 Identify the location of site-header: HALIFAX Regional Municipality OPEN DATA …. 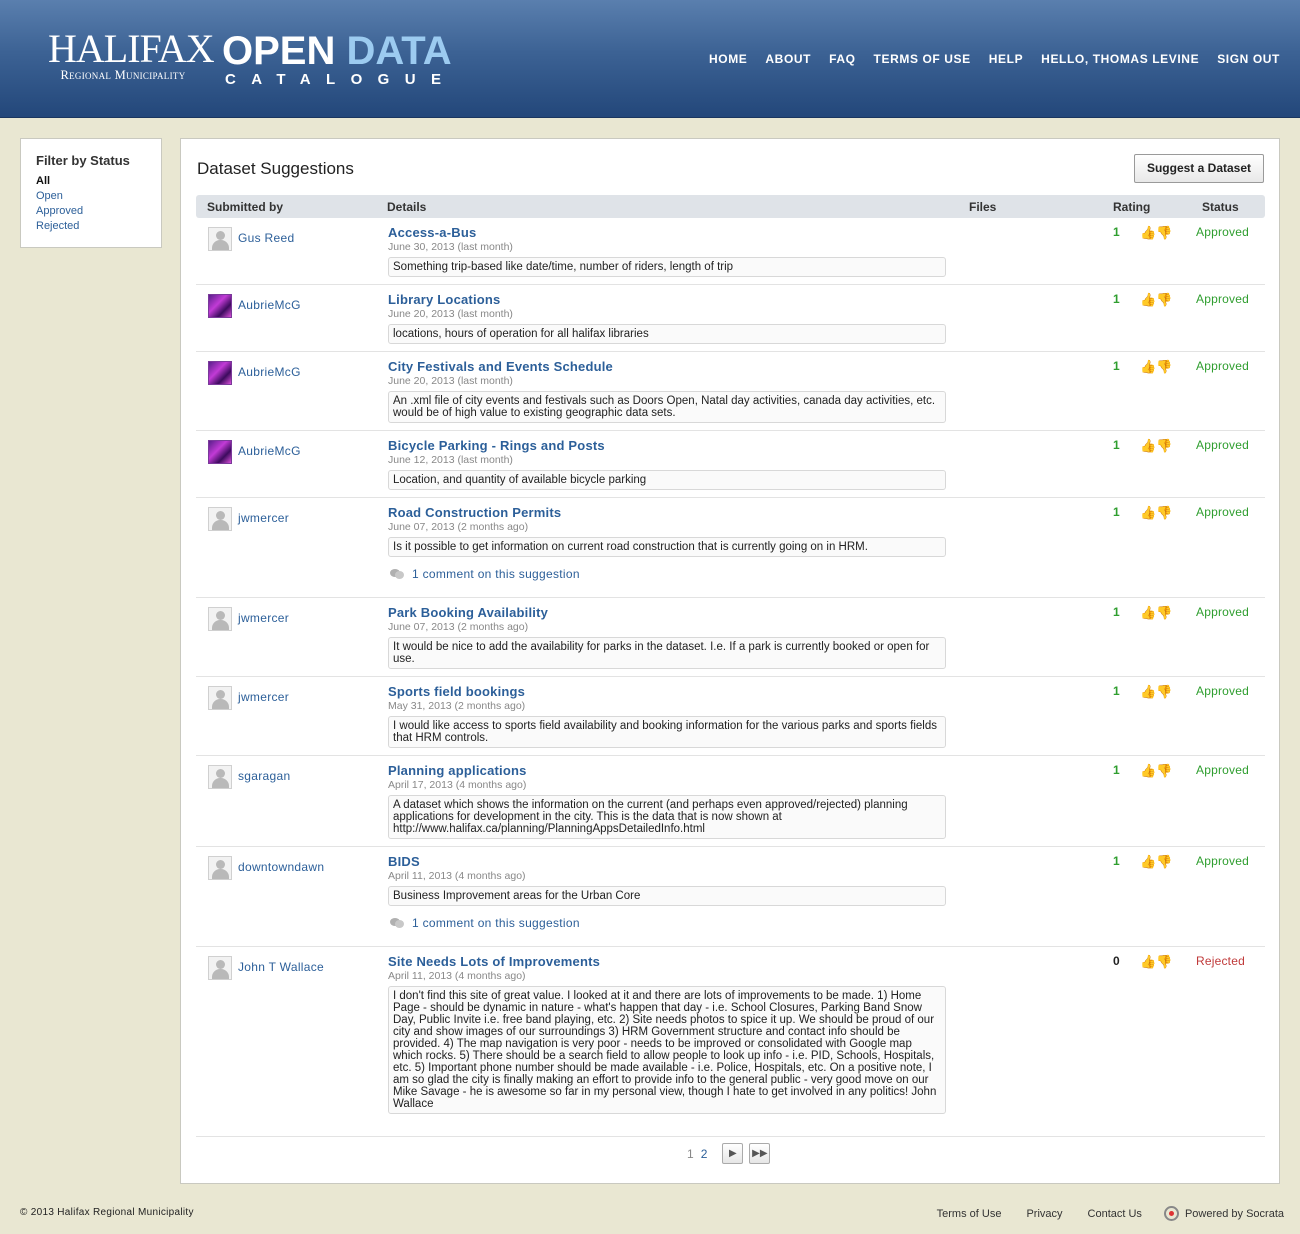
(650, 59).